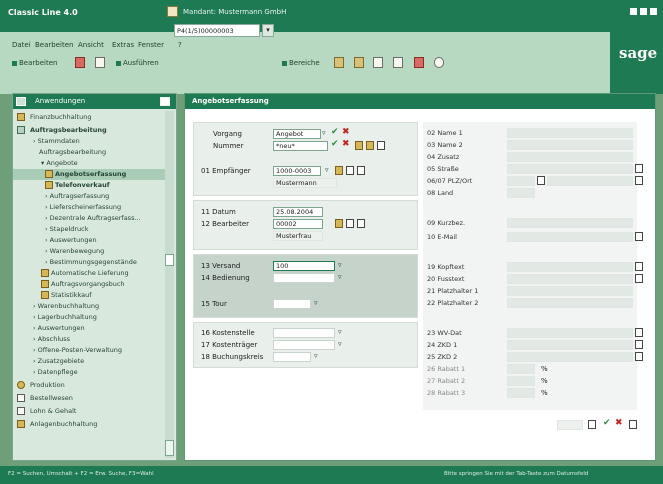  What do you see at coordinates (92, 185) in the screenshot?
I see `sidebar-item-telefonverkauf: Telefonverkauf` at bounding box center [92, 185].